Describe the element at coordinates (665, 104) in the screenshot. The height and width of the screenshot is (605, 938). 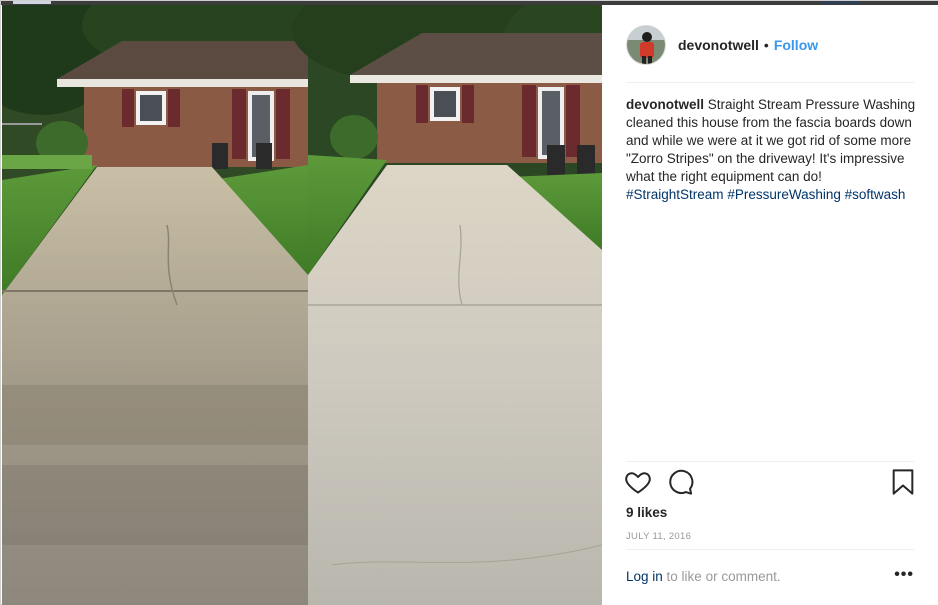
I see `caption-username: devonotwell` at that location.